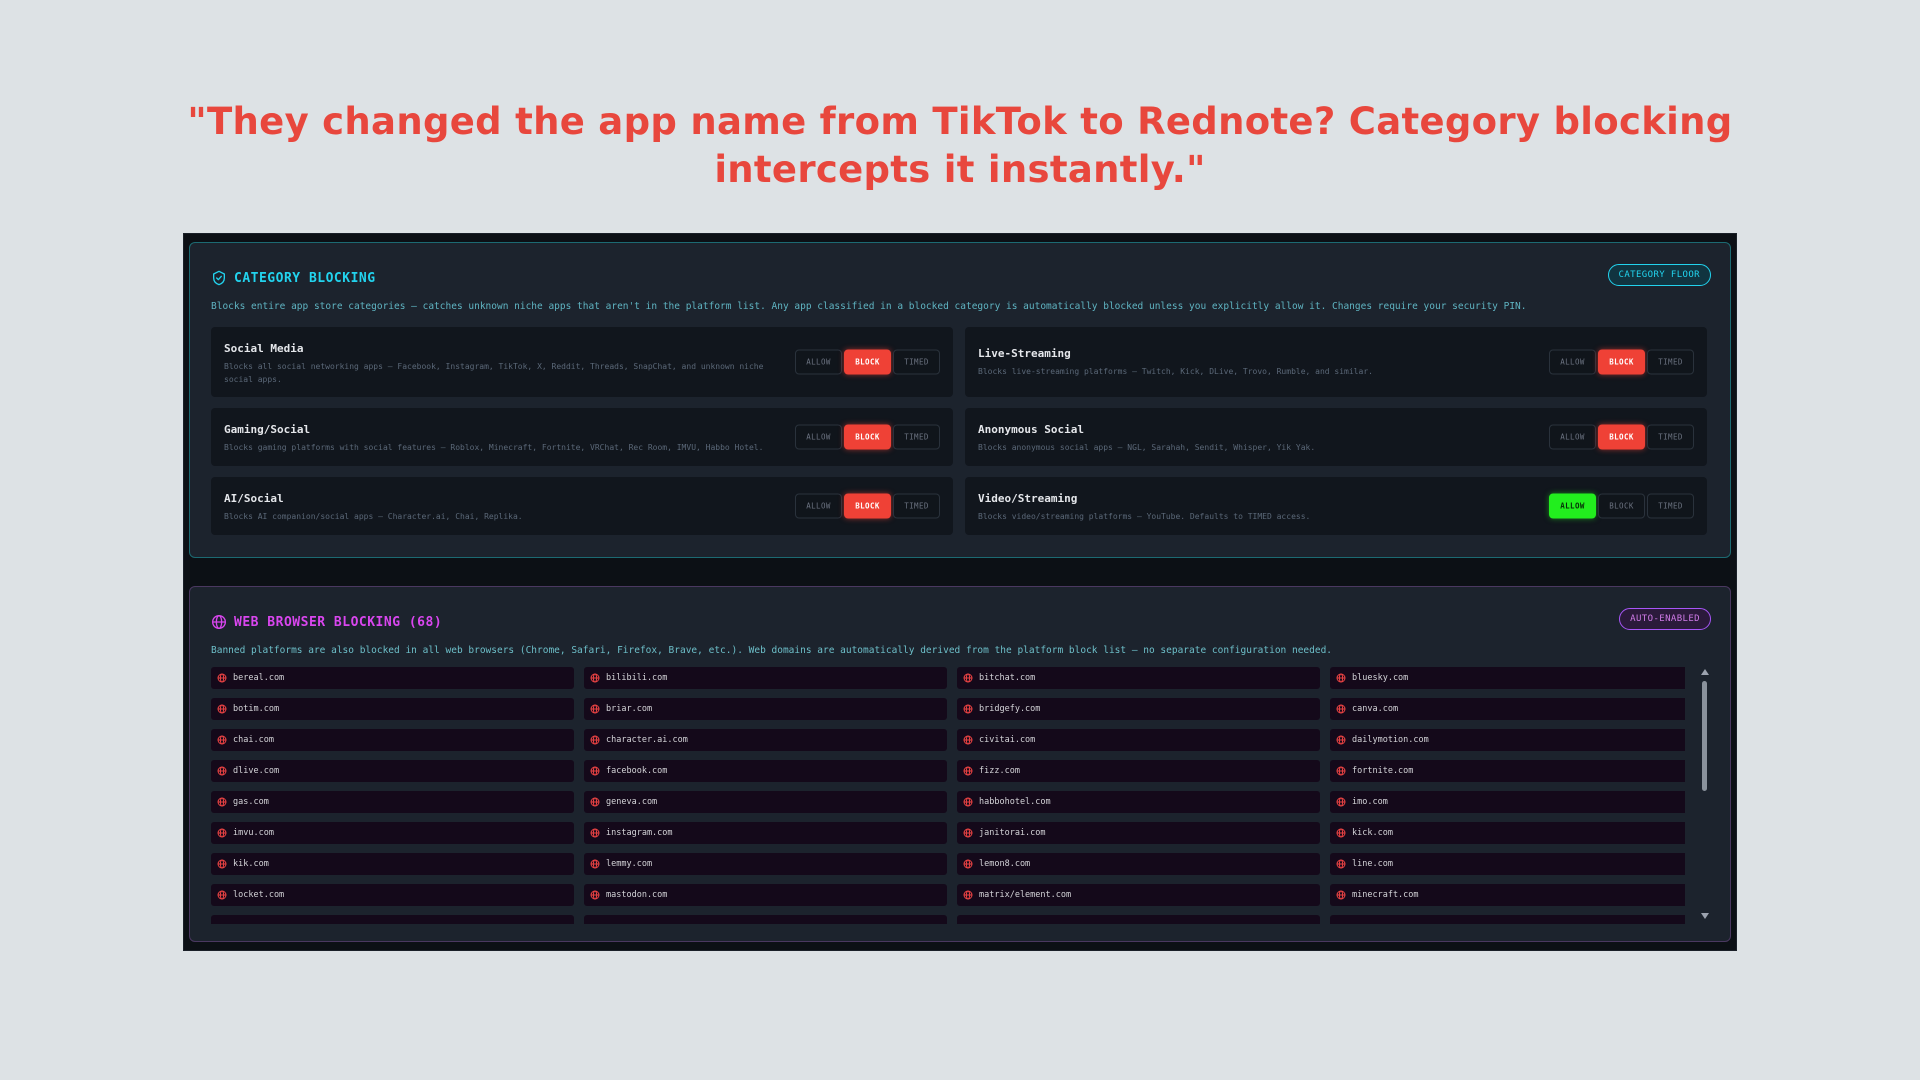 Image resolution: width=1920 pixels, height=1080 pixels. Describe the element at coordinates (637, 771) in the screenshot. I see `domain-label: facebook.com` at that location.